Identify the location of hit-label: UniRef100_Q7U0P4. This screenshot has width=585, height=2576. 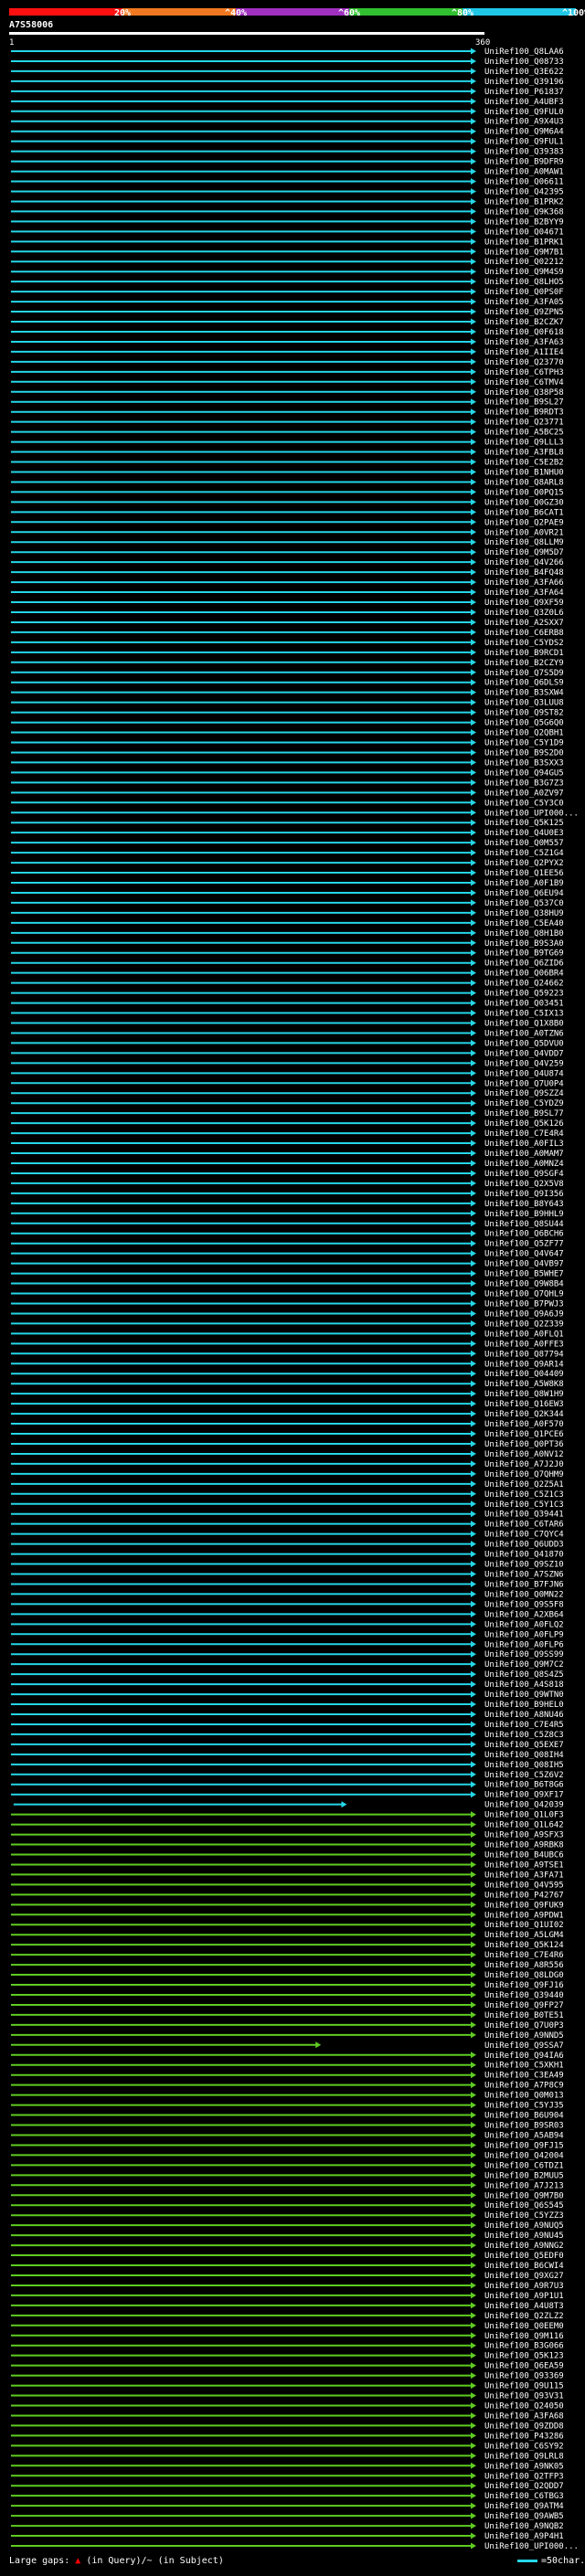
(524, 1083).